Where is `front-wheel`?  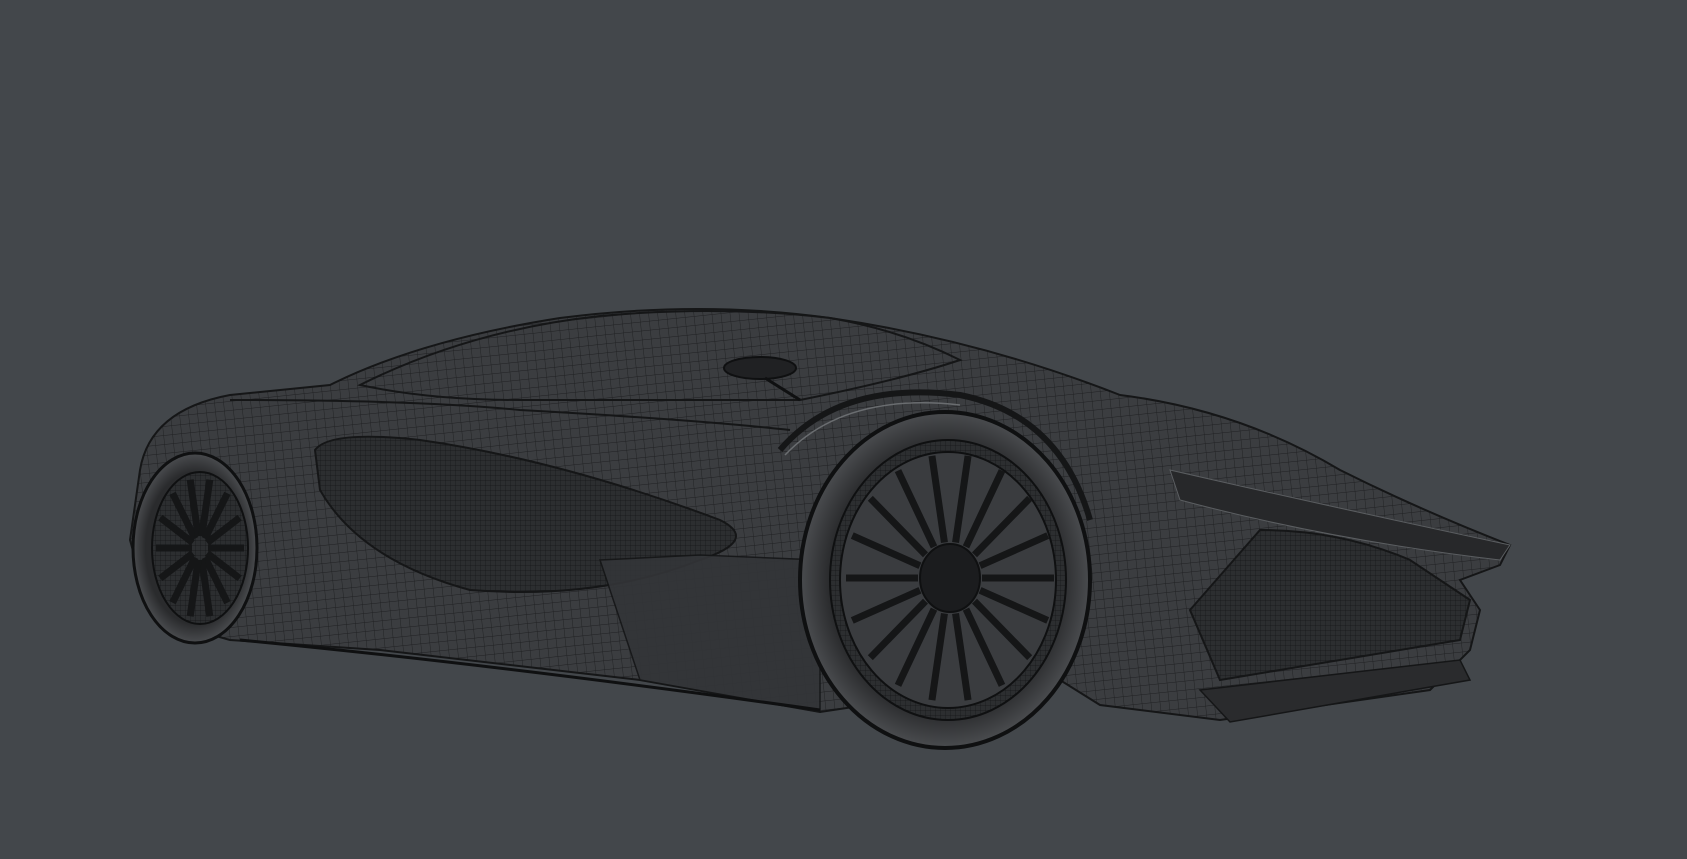 front-wheel is located at coordinates (945, 580).